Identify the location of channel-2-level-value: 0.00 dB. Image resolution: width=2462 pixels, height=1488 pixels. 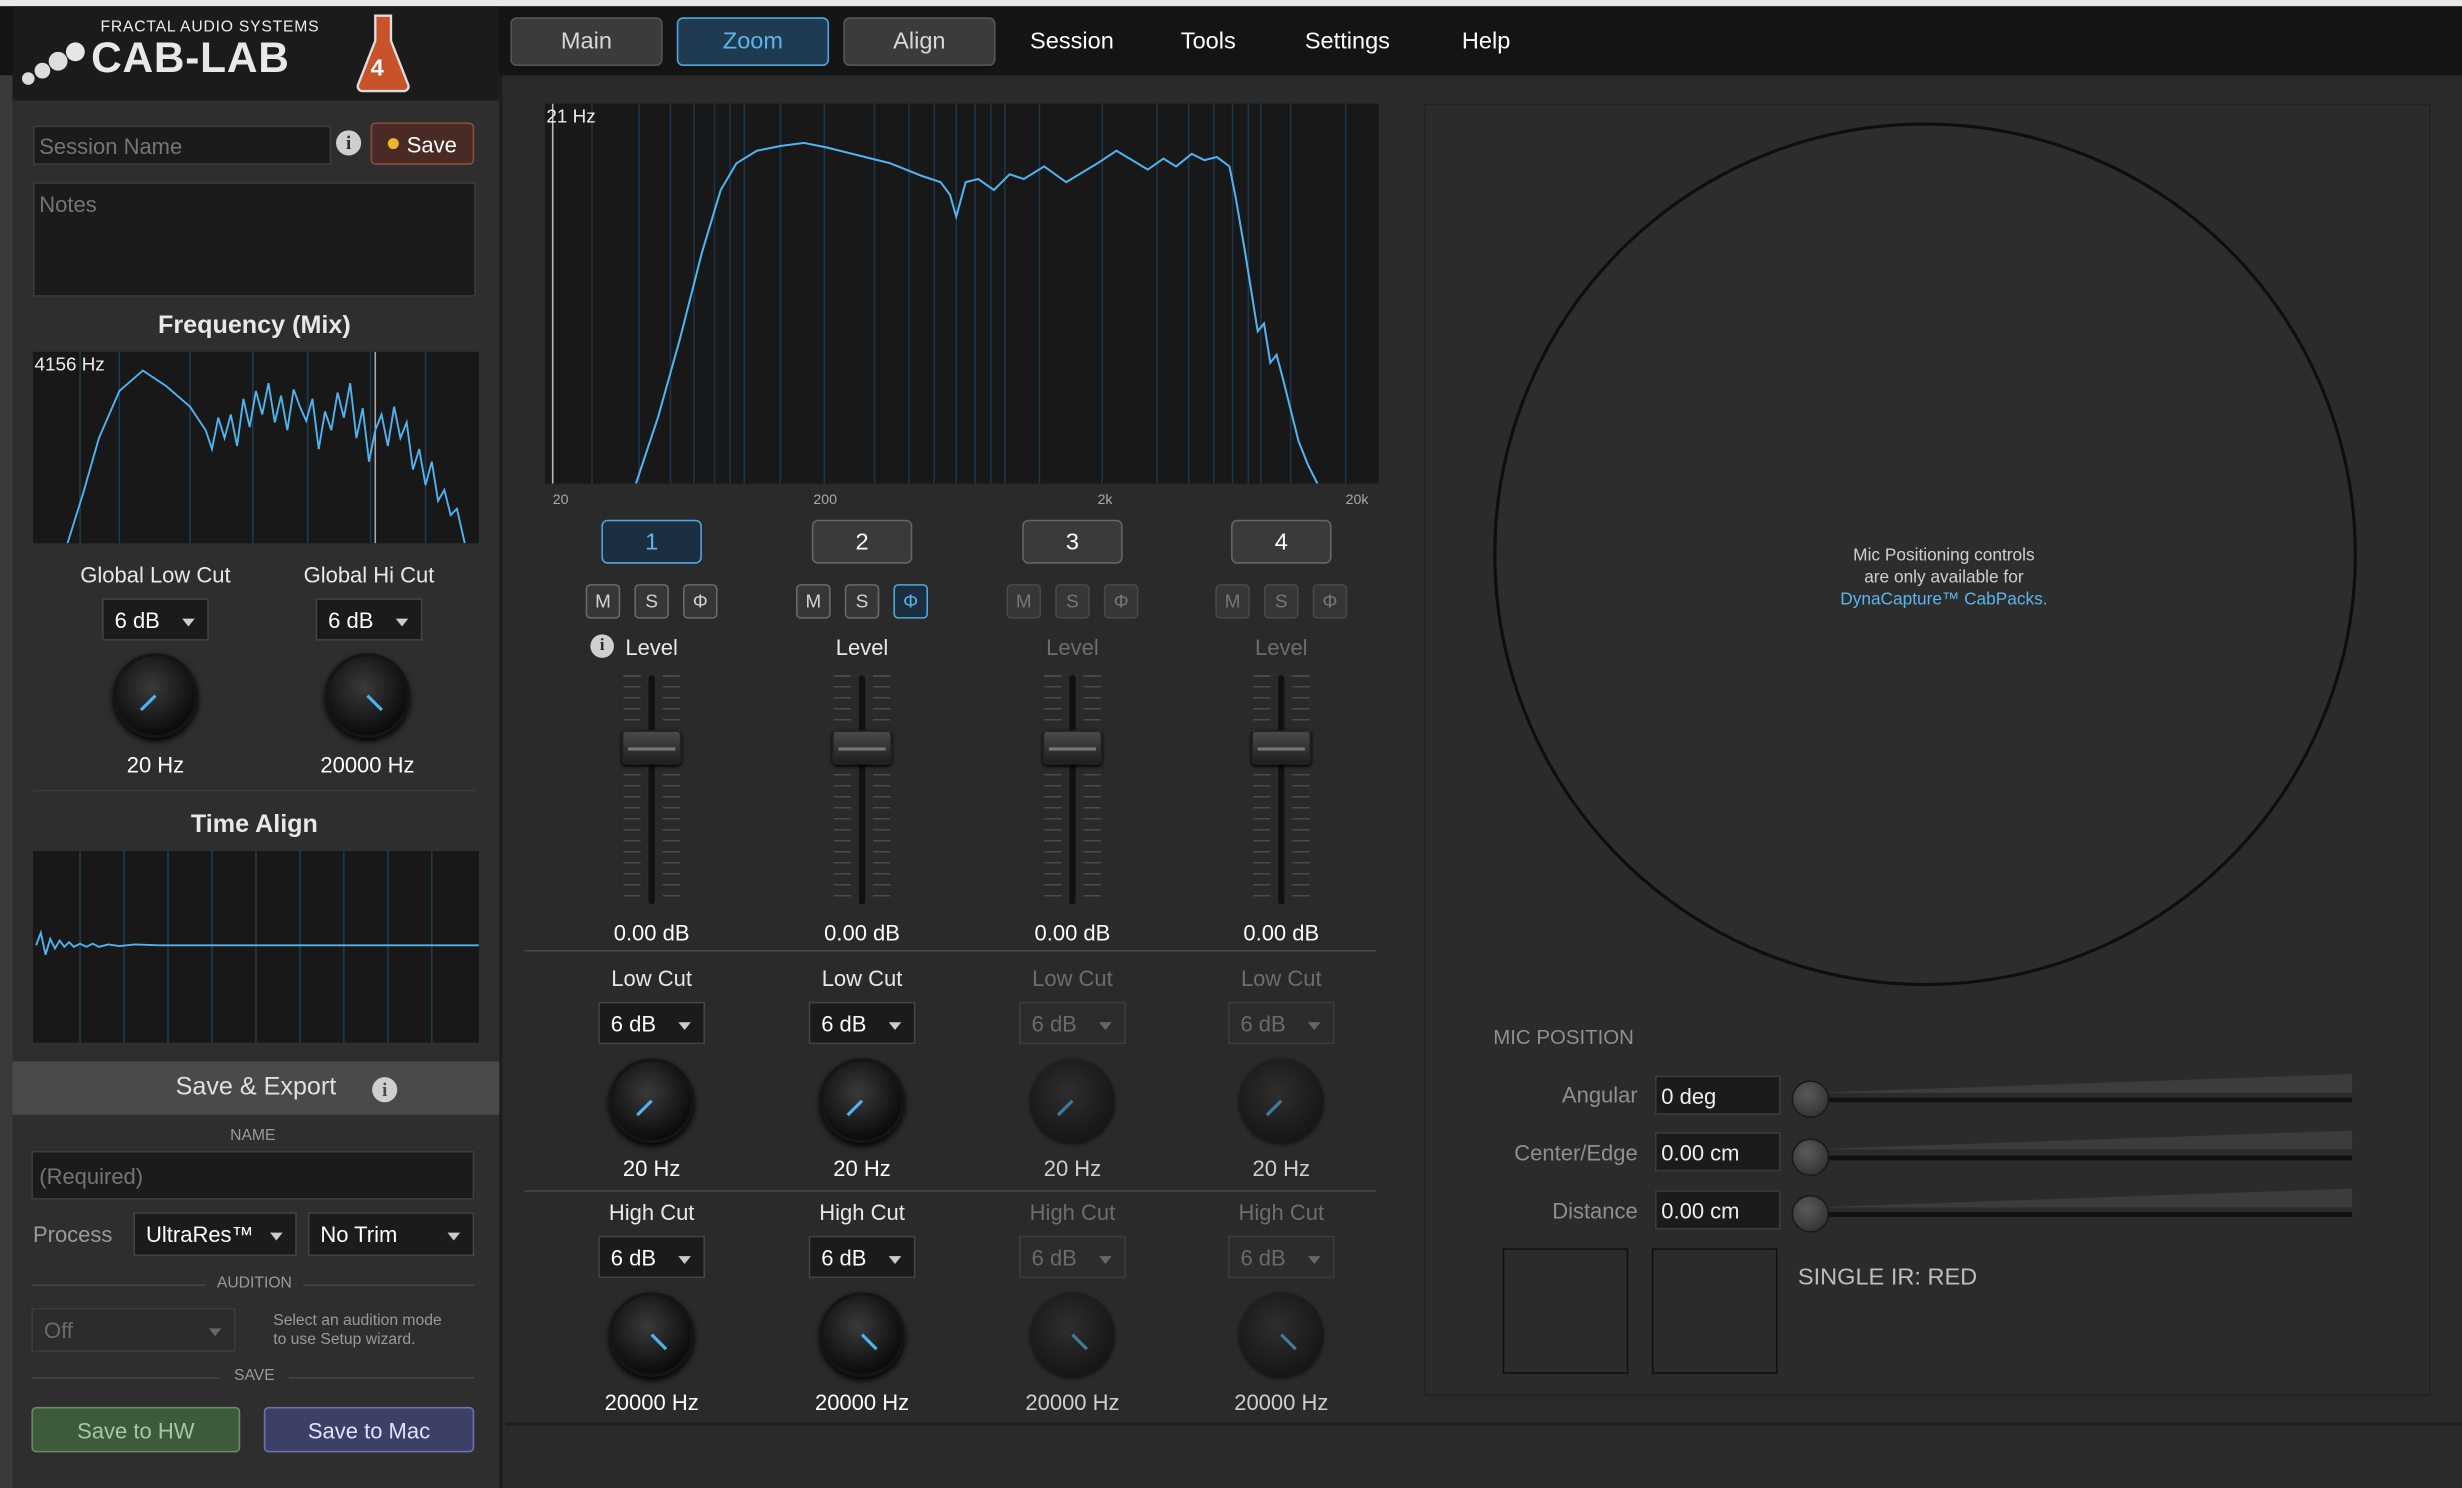
(862, 933).